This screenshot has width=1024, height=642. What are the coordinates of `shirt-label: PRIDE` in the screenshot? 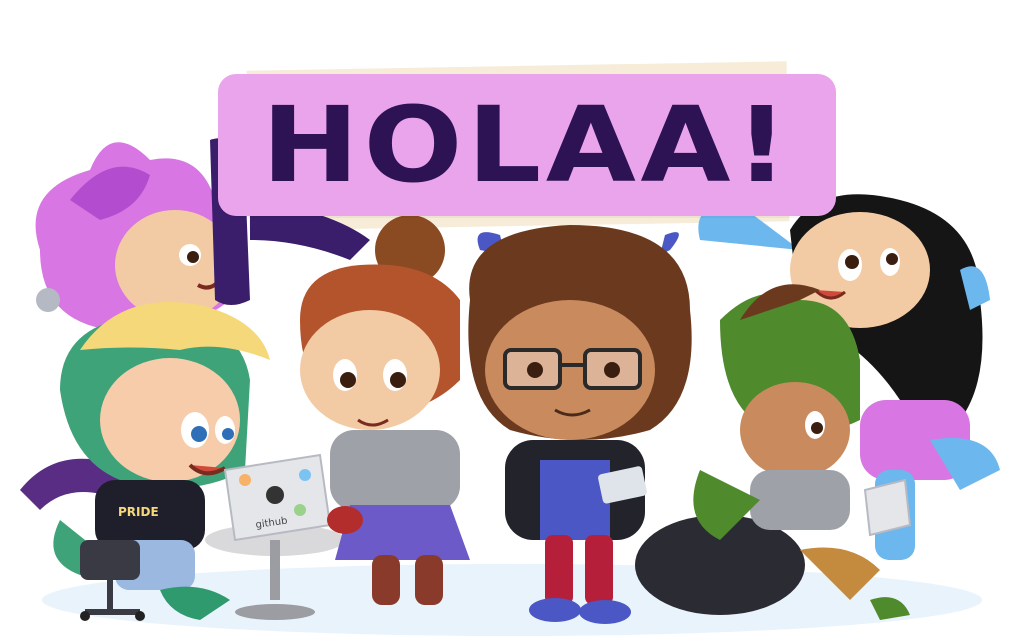 It's located at (138, 512).